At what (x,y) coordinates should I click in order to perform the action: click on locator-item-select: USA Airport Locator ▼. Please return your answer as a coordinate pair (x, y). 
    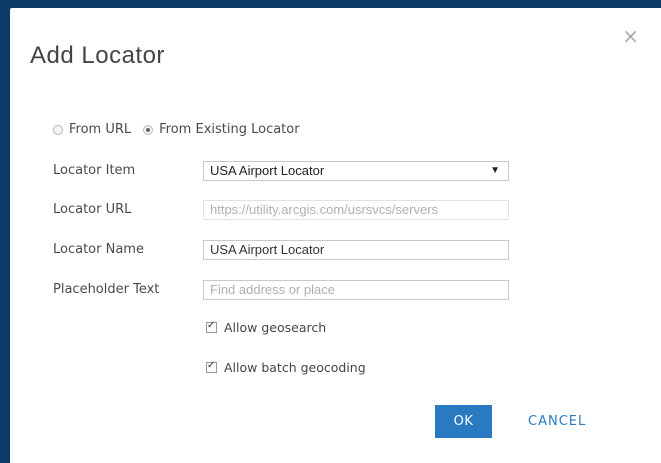
    Looking at the image, I should click on (356, 171).